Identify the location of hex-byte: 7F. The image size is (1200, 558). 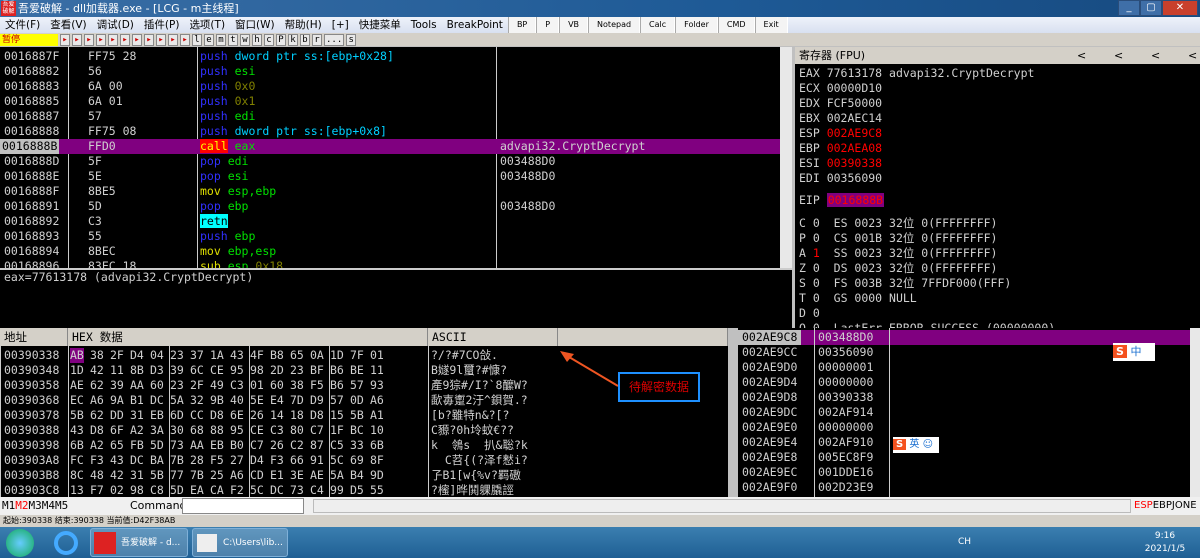
(357, 355).